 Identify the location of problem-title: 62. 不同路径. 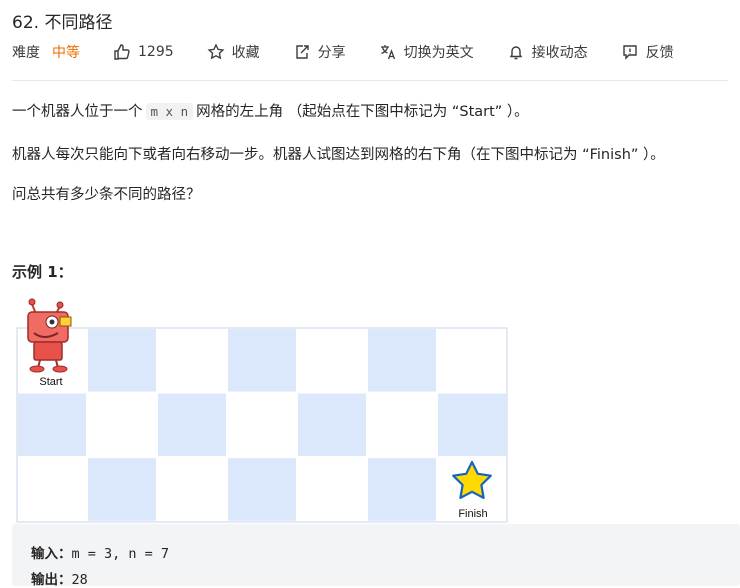
(62, 23).